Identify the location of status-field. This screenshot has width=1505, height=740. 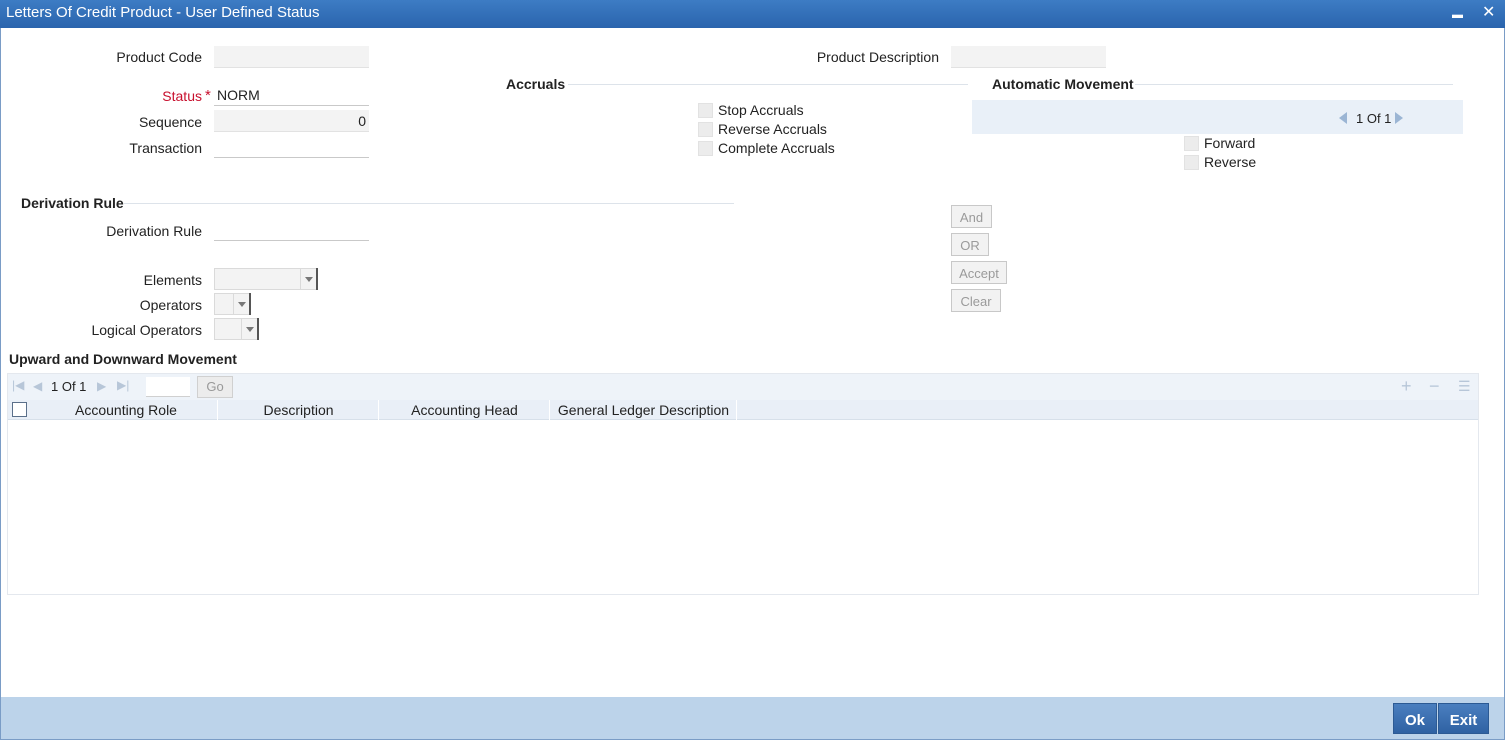
(291, 95).